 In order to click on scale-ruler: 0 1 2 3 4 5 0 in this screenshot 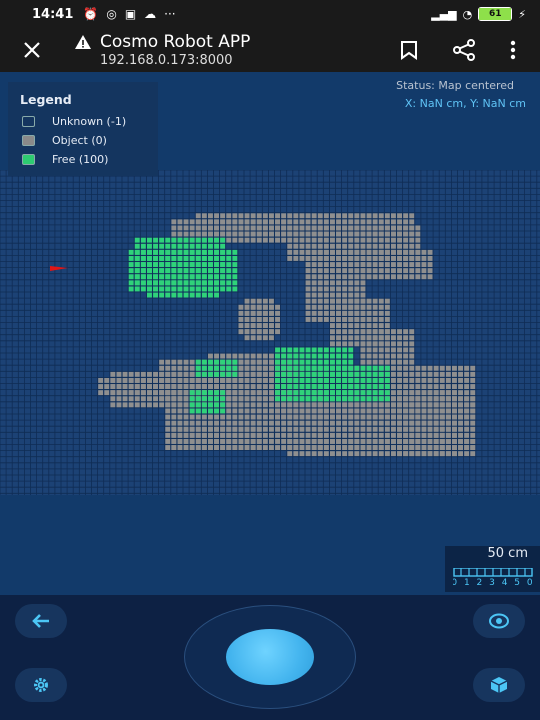, I will do `click(493, 577)`.